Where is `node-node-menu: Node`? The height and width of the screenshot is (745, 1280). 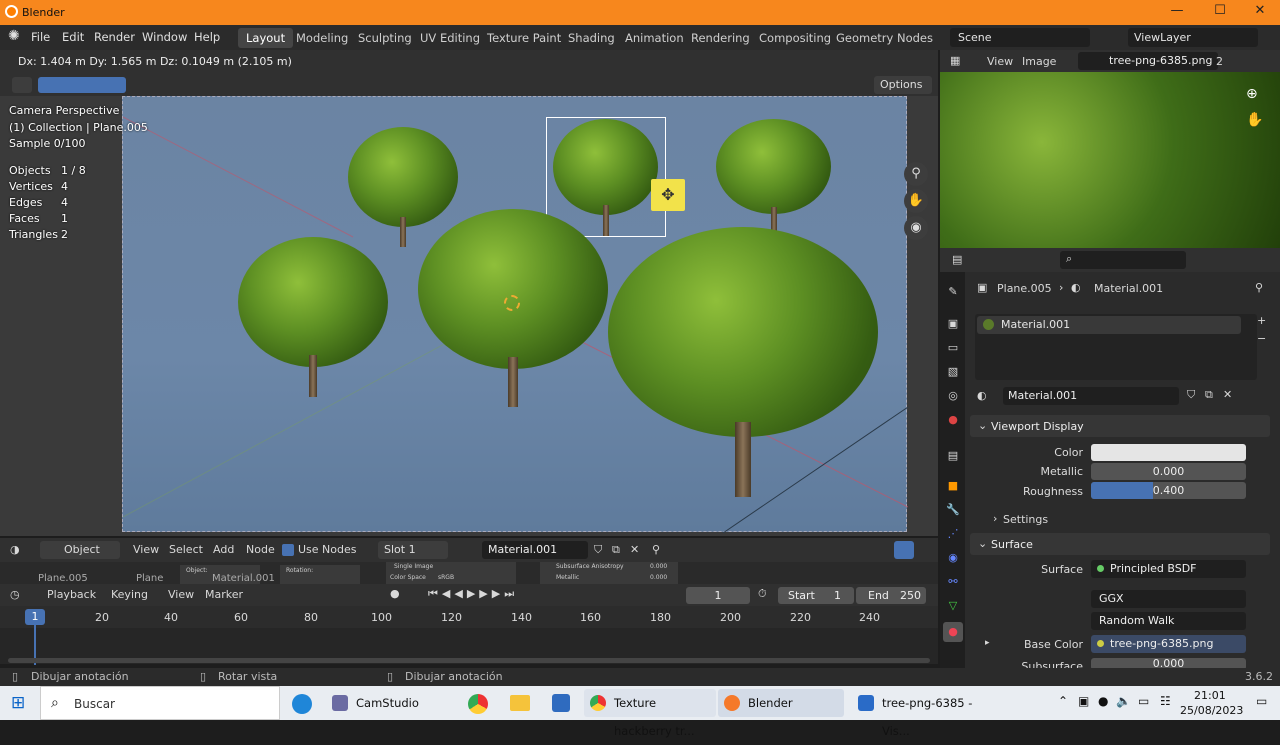
node-node-menu: Node is located at coordinates (260, 549).